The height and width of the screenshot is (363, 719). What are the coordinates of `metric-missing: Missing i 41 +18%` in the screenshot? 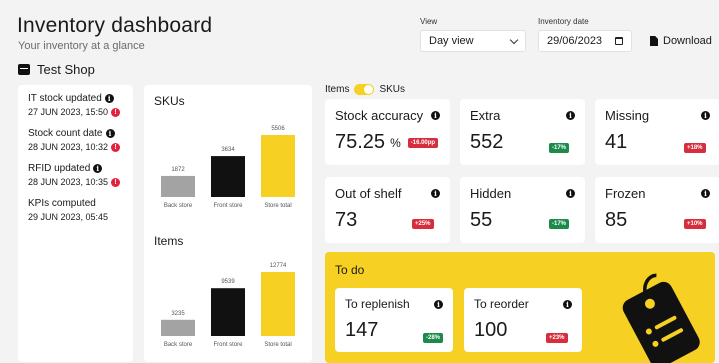 It's located at (657, 132).